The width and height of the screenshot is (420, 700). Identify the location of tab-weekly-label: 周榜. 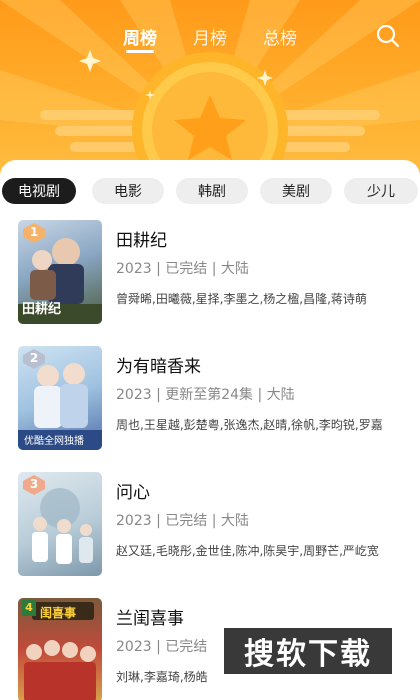
(140, 39).